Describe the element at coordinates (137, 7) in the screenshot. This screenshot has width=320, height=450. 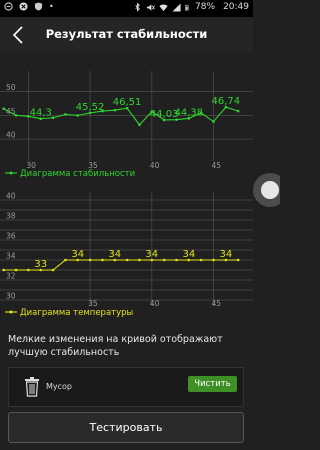
I see `bluetooth-icon` at that location.